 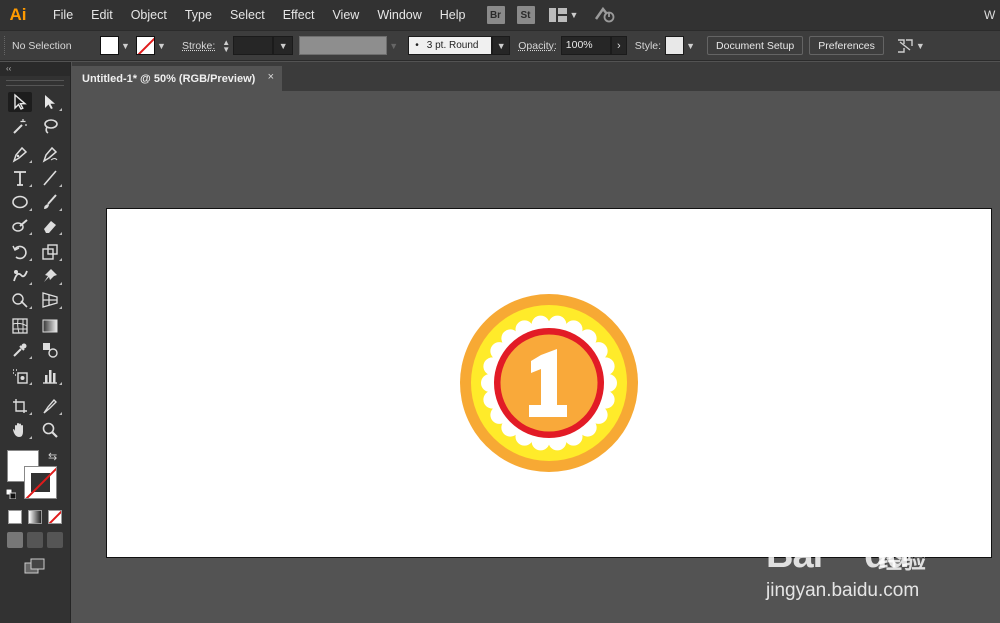 What do you see at coordinates (20, 350) in the screenshot?
I see `eyedropper-tool` at bounding box center [20, 350].